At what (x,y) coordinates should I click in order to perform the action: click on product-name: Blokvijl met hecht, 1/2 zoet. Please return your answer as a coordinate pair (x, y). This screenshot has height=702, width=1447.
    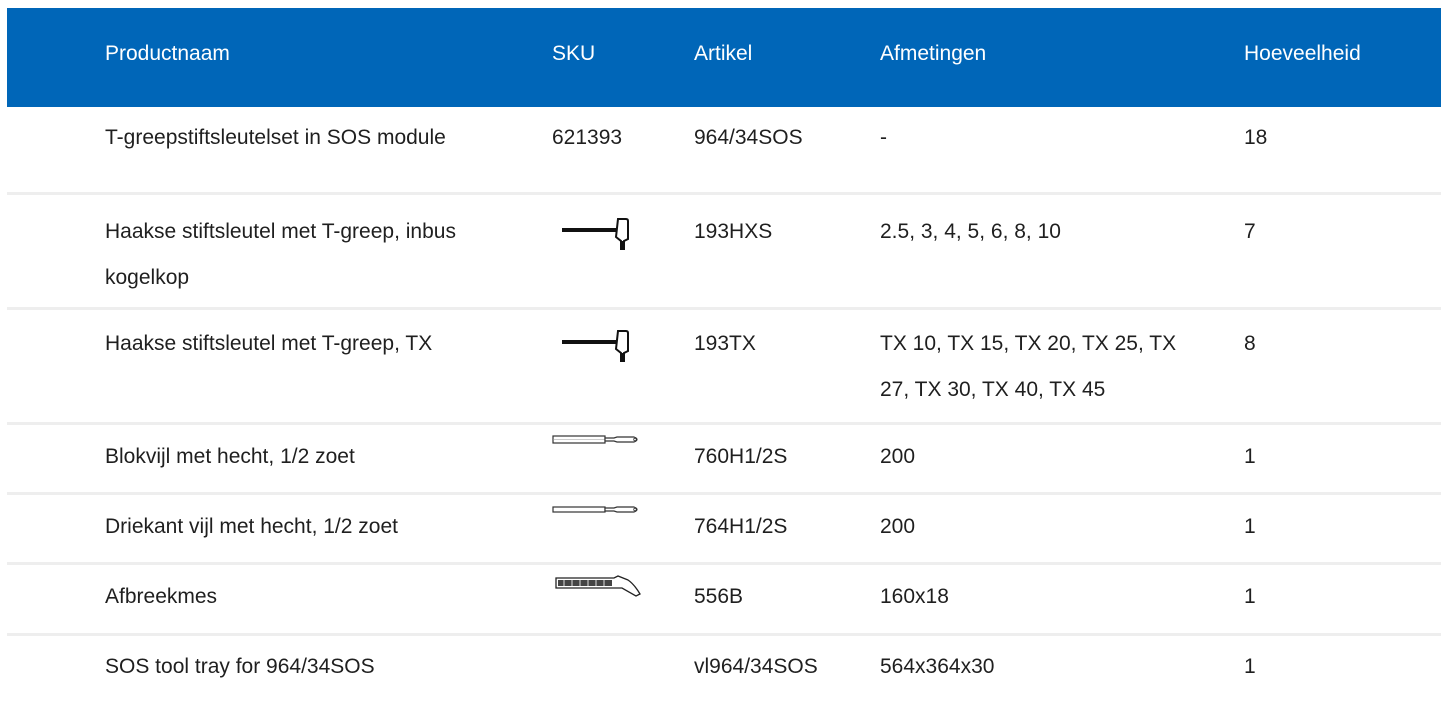
    Looking at the image, I should click on (230, 456).